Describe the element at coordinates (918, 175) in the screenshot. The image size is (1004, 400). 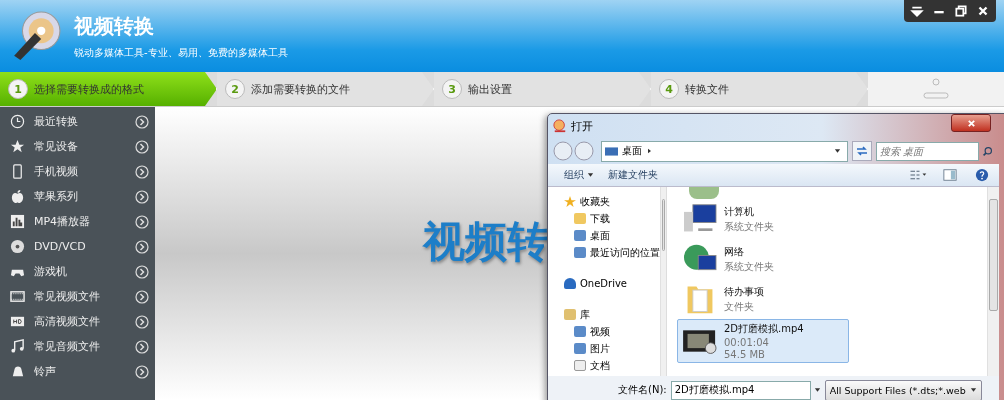
I see `view-options-icon` at that location.